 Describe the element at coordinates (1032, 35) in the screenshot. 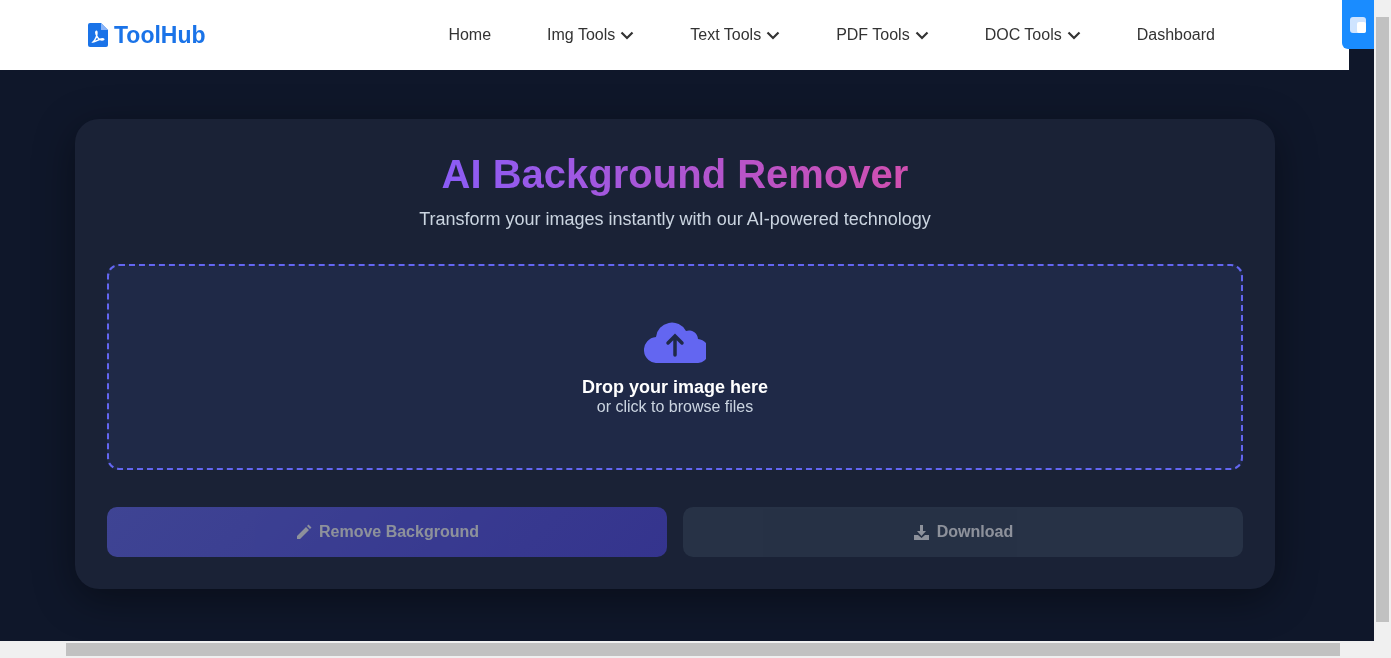

I see `nav-dropdown: DOC Tools` at that location.